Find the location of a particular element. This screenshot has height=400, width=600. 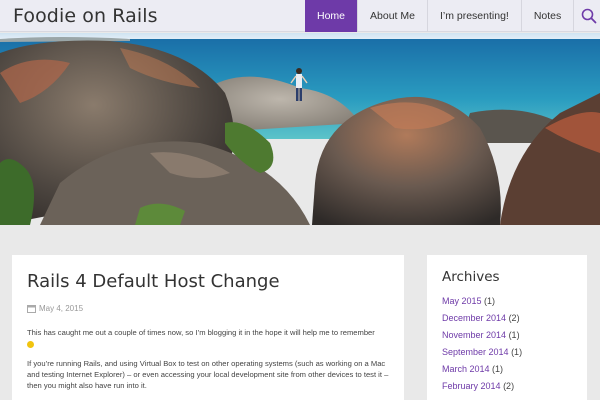

archive-link: May 2015 is located at coordinates (462, 301).